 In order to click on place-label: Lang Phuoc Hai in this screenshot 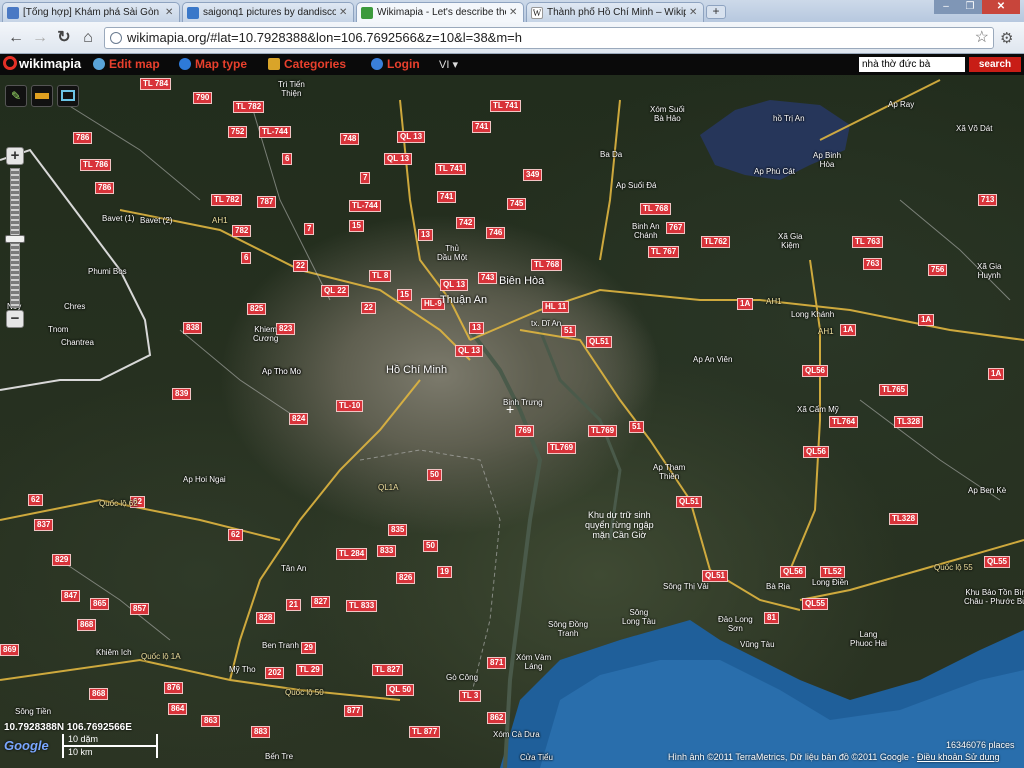, I will do `click(868, 639)`.